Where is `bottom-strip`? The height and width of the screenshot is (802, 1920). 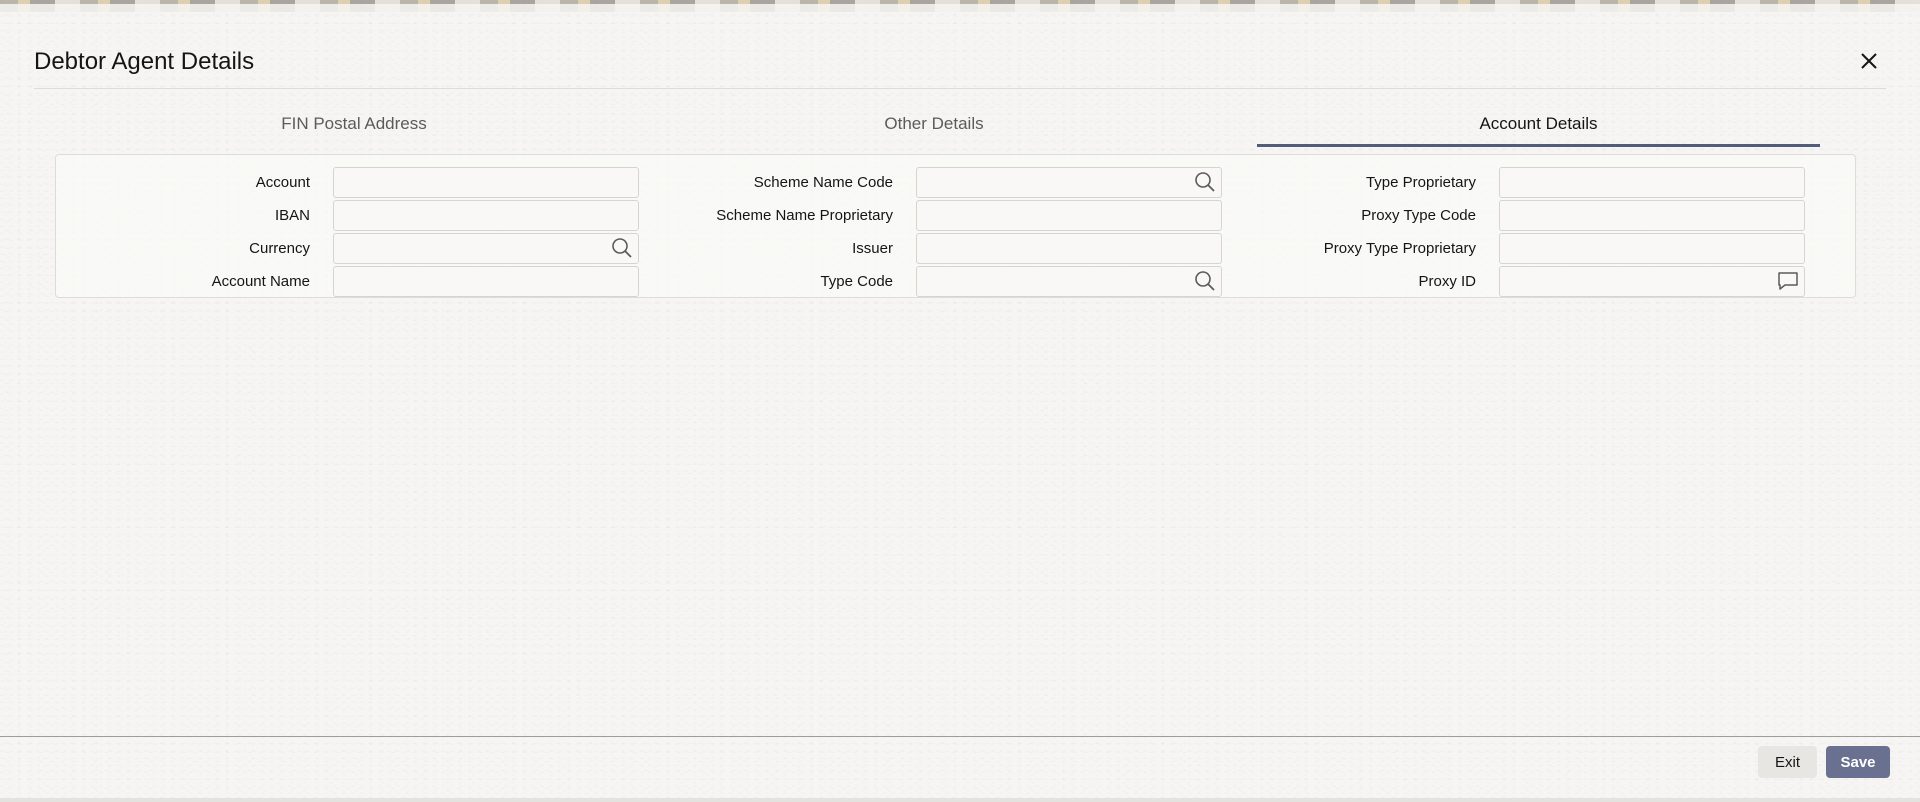
bottom-strip is located at coordinates (960, 800).